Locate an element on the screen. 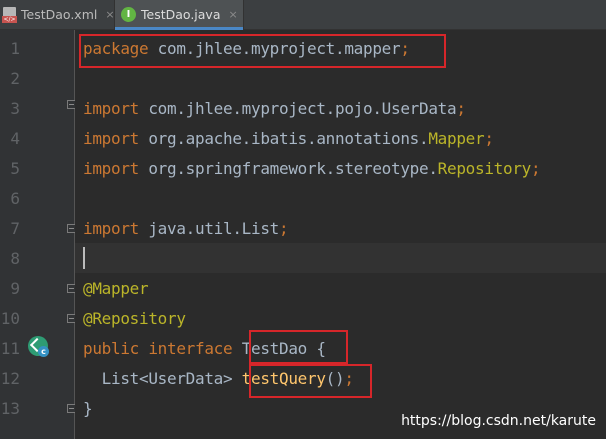 This screenshot has height=439, width=606. highlight-box-method is located at coordinates (310, 381).